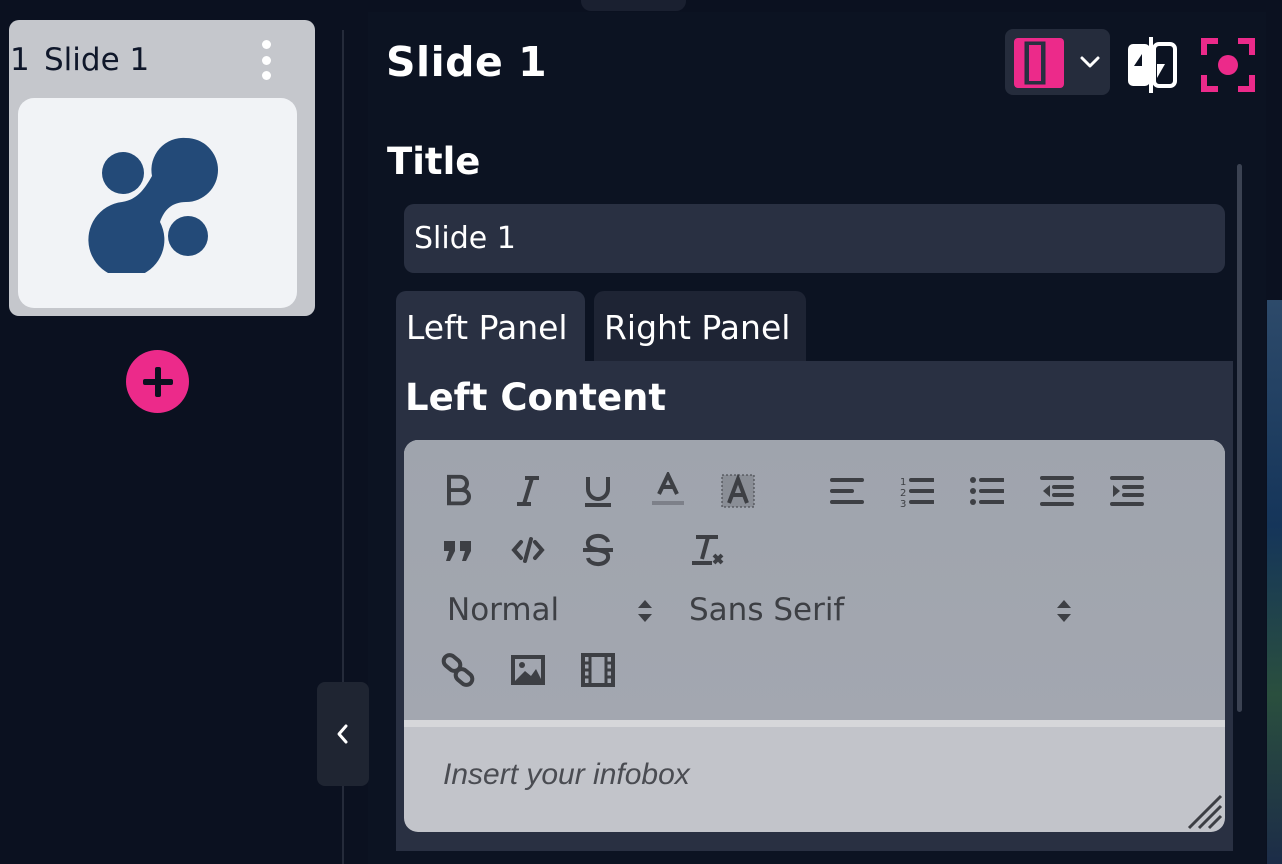  I want to click on align-left-icon, so click(847, 491).